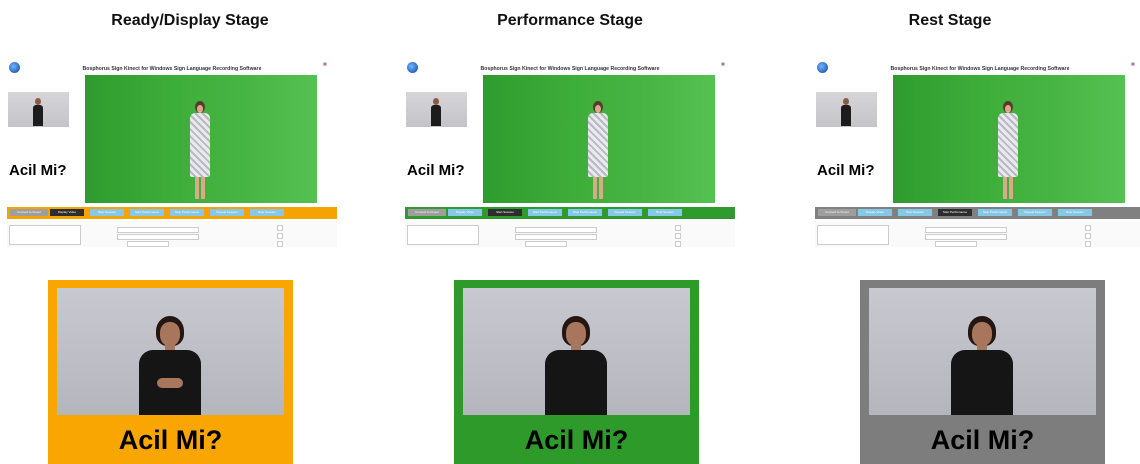 This screenshot has width=1140, height=464. I want to click on stage-title: Performance Stage, so click(570, 20).